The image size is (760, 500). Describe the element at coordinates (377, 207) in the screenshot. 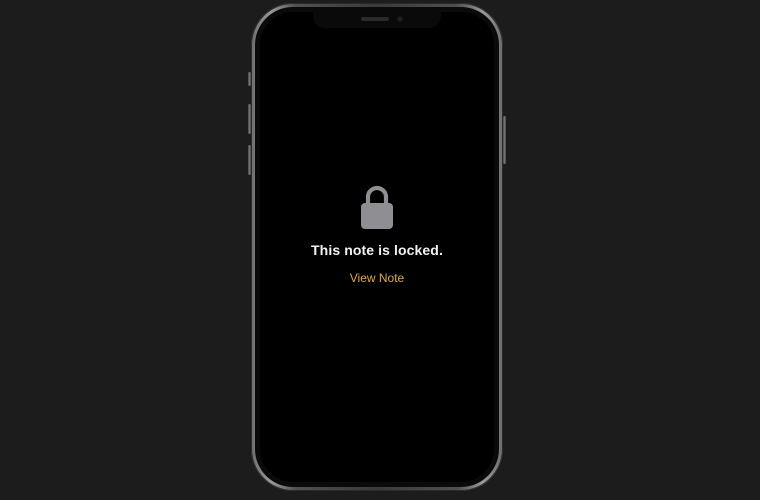

I see `lock-icon` at that location.